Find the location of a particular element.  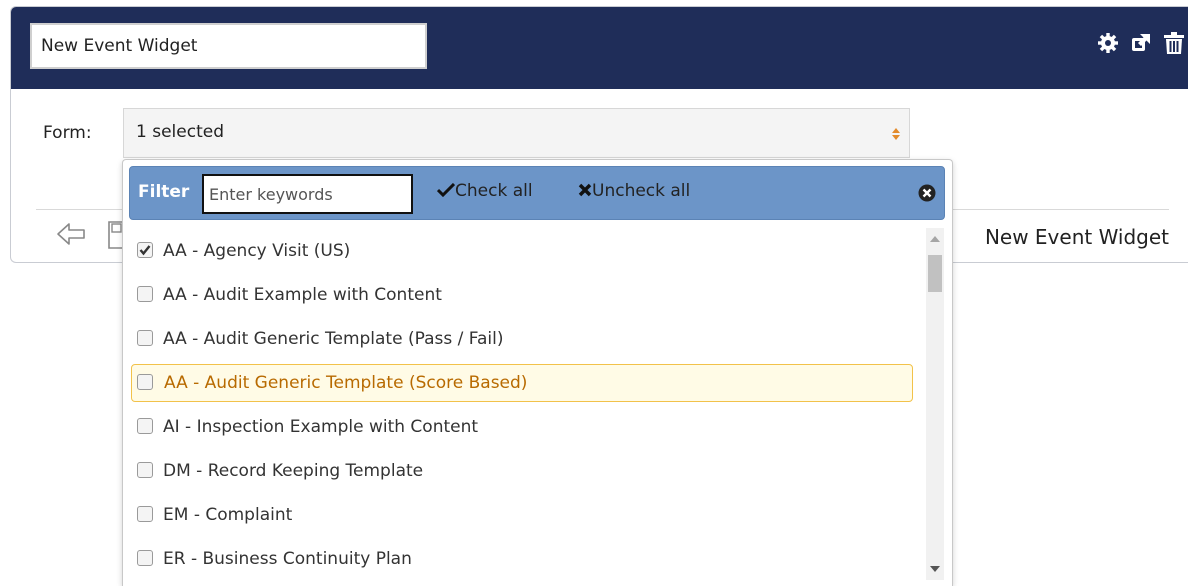

trash-icon is located at coordinates (1174, 43).